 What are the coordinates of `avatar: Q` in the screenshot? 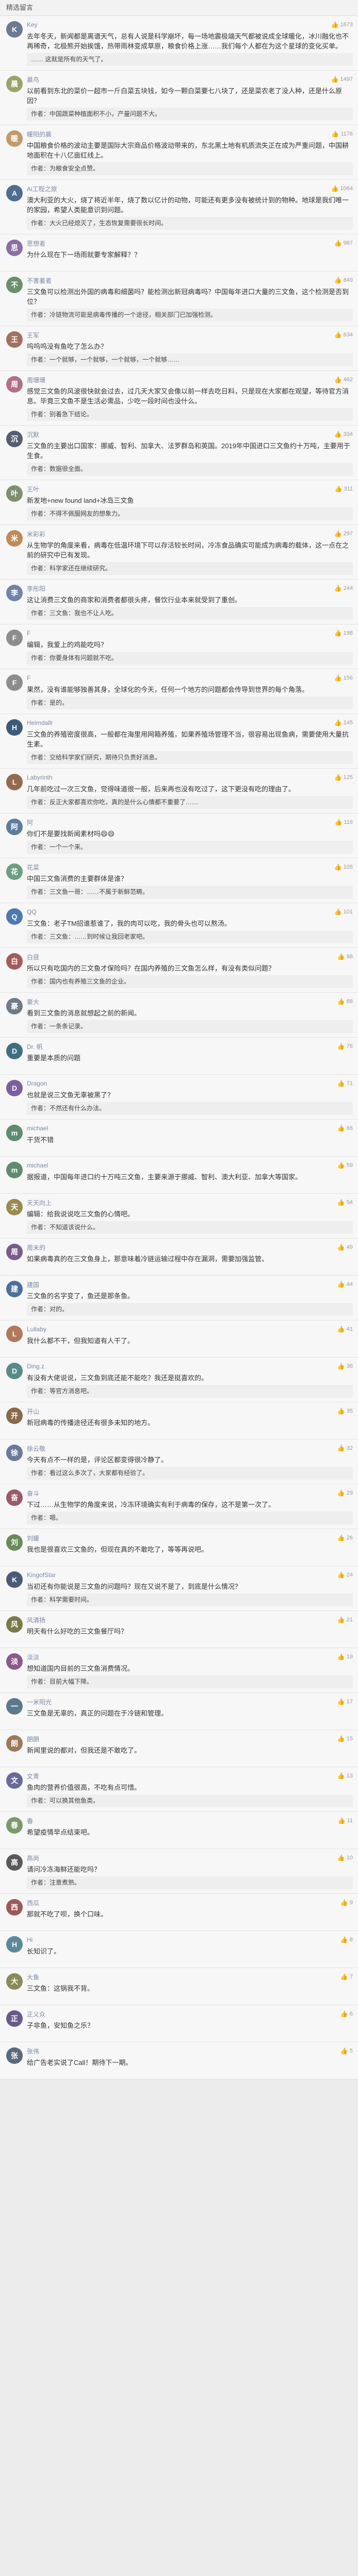 It's located at (14, 916).